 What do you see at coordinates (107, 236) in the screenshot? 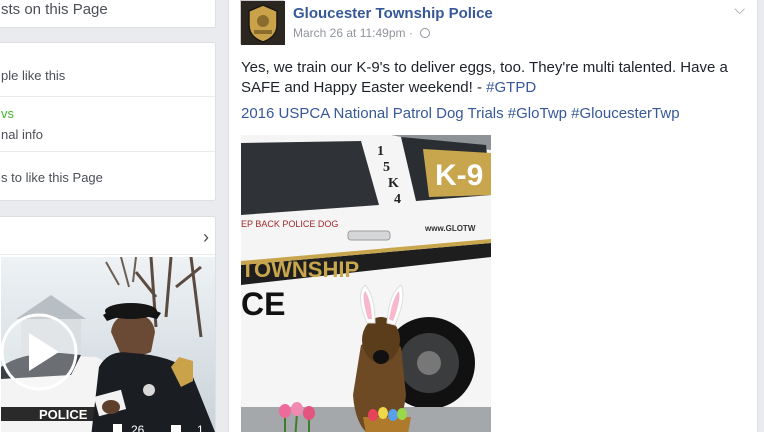
I see `video-card-header: ›` at bounding box center [107, 236].